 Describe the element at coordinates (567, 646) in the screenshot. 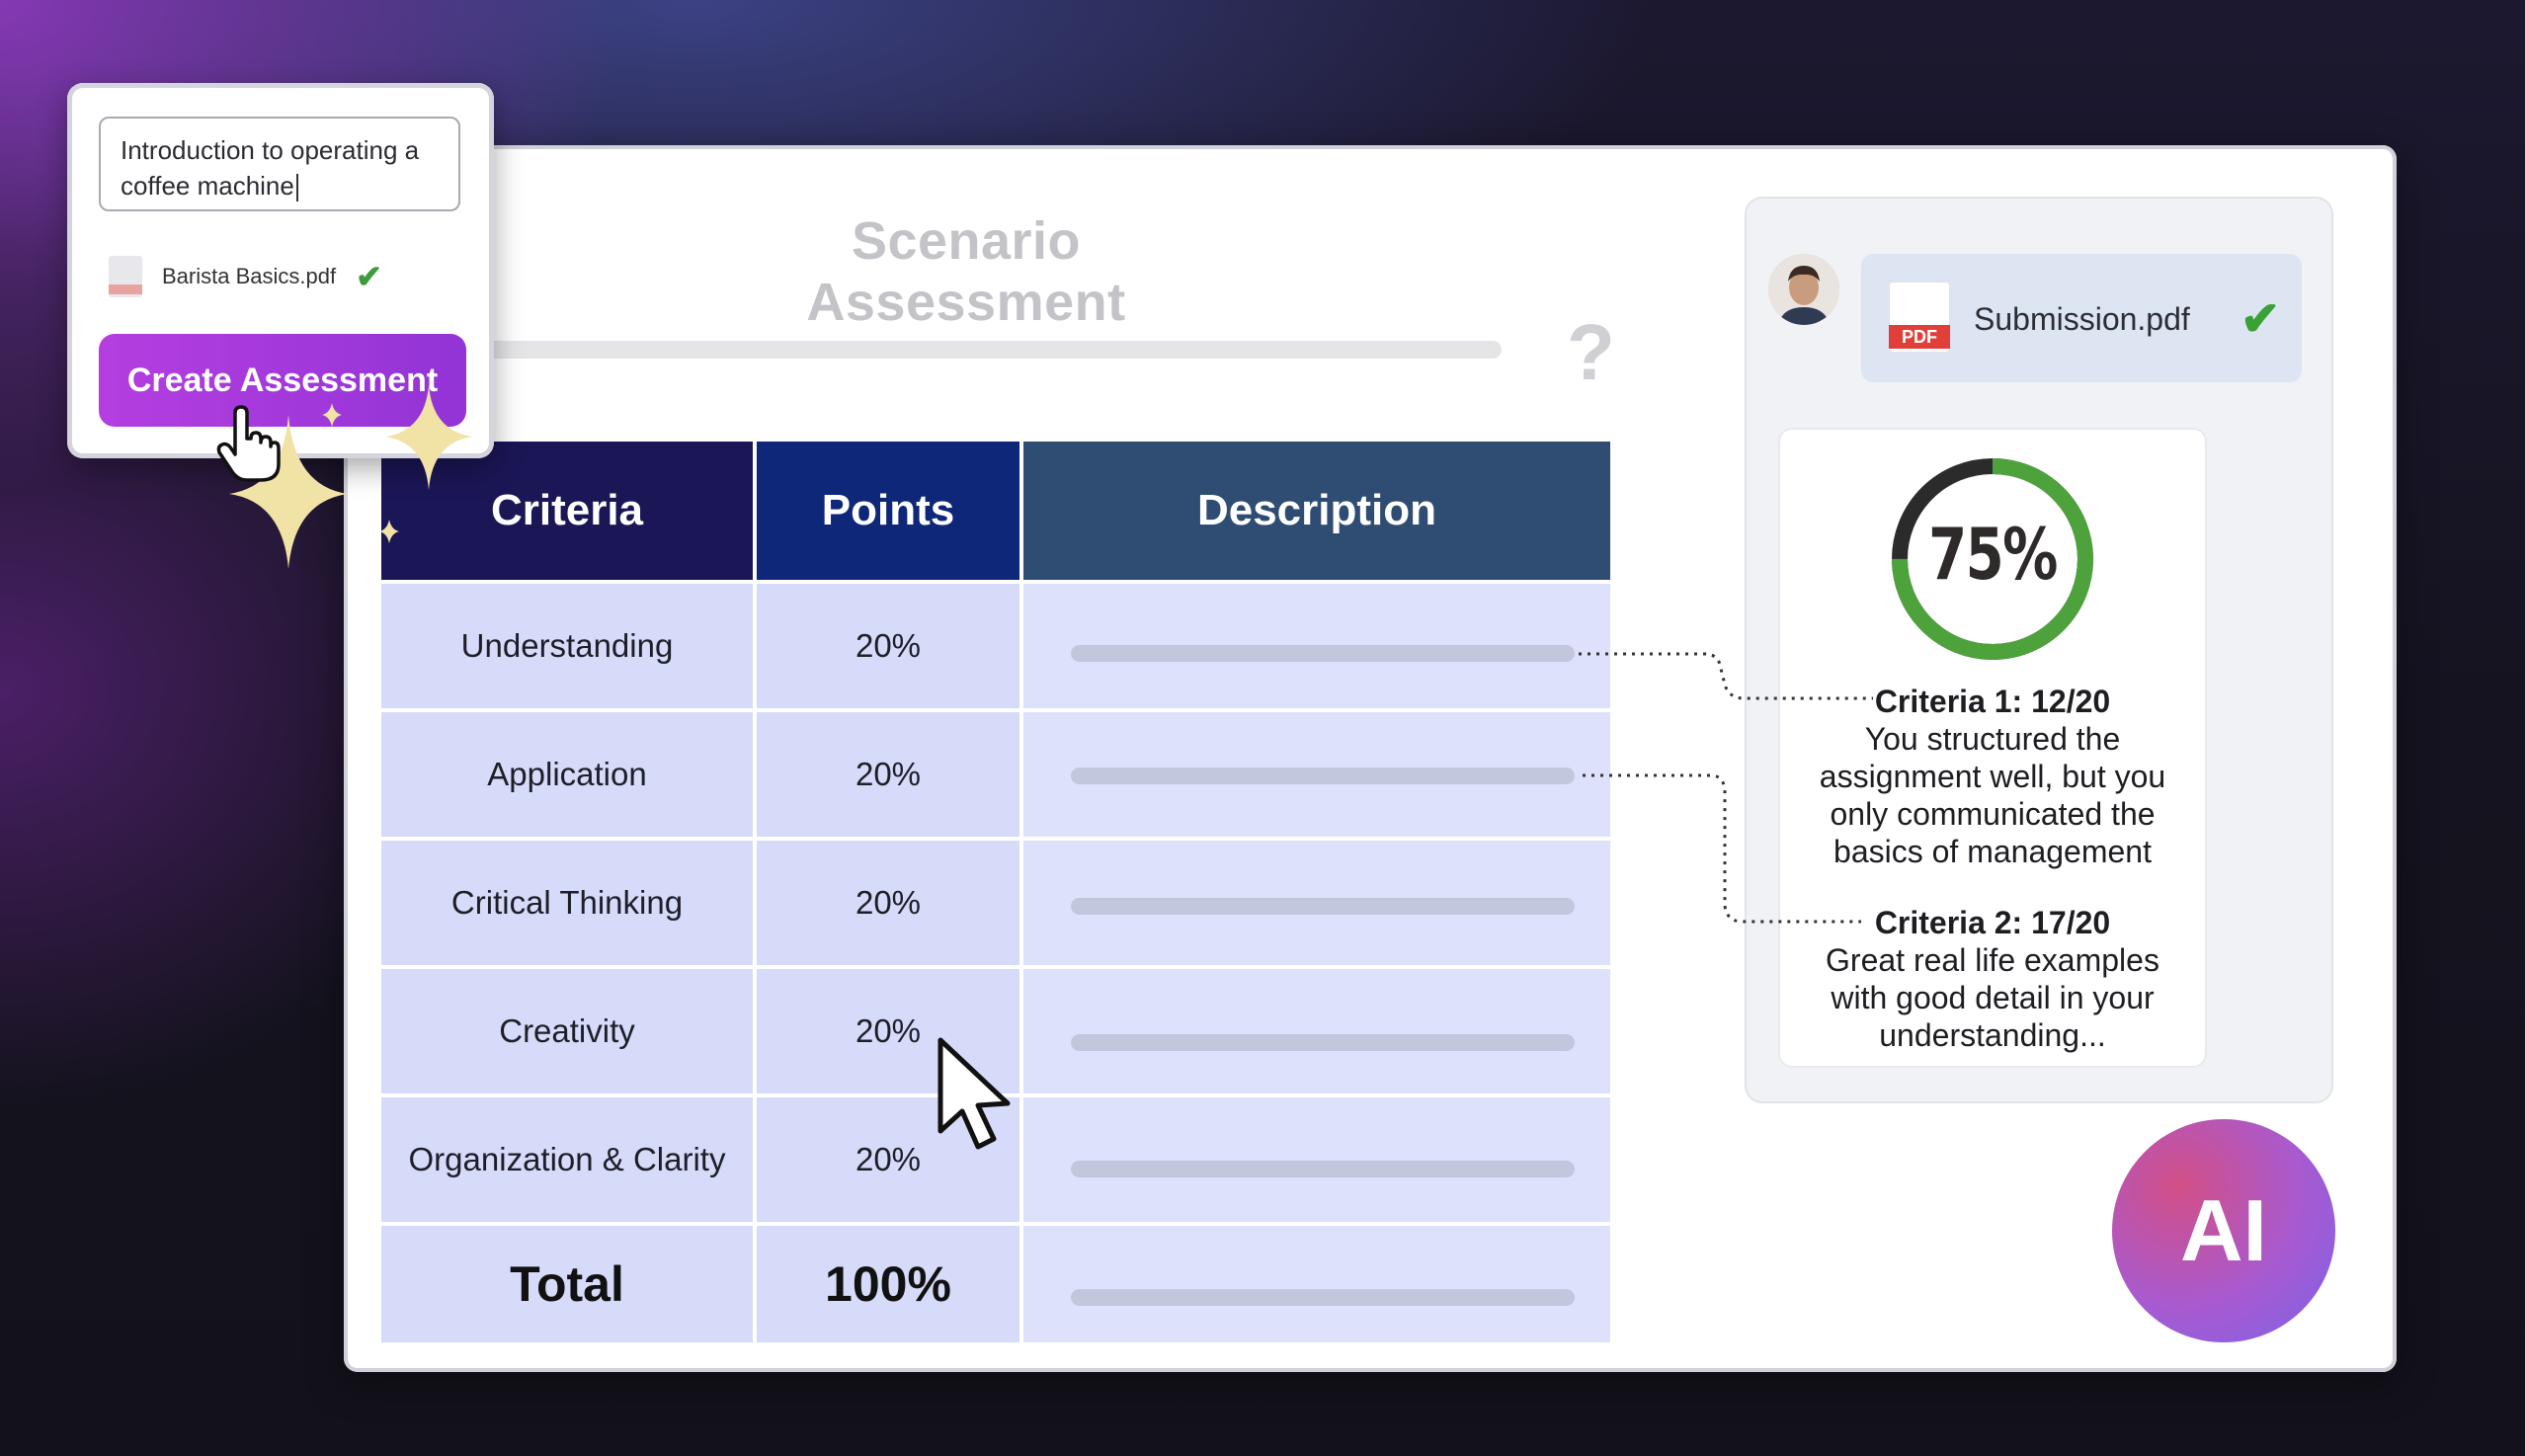

I see `criteria-cell: Understanding` at that location.